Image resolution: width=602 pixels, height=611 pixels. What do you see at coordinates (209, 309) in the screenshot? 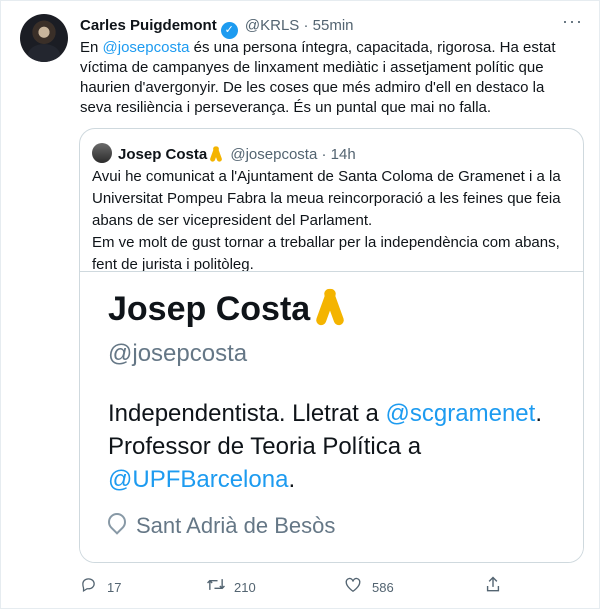
I see `card-name-text: Josep Costa` at bounding box center [209, 309].